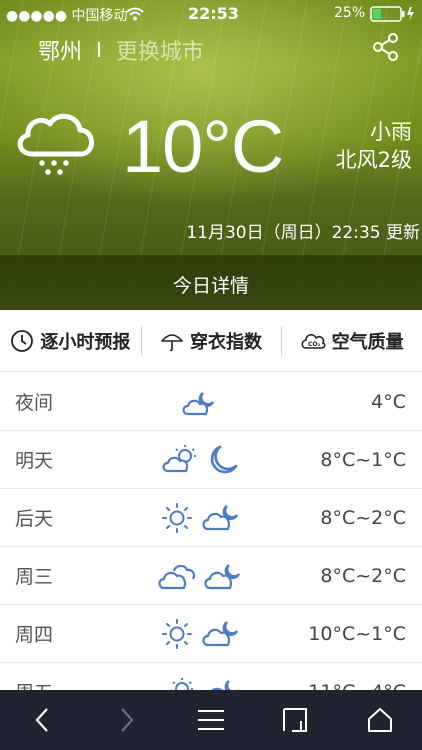 The height and width of the screenshot is (750, 422). Describe the element at coordinates (177, 576) in the screenshot. I see `cloudy-icon` at that location.